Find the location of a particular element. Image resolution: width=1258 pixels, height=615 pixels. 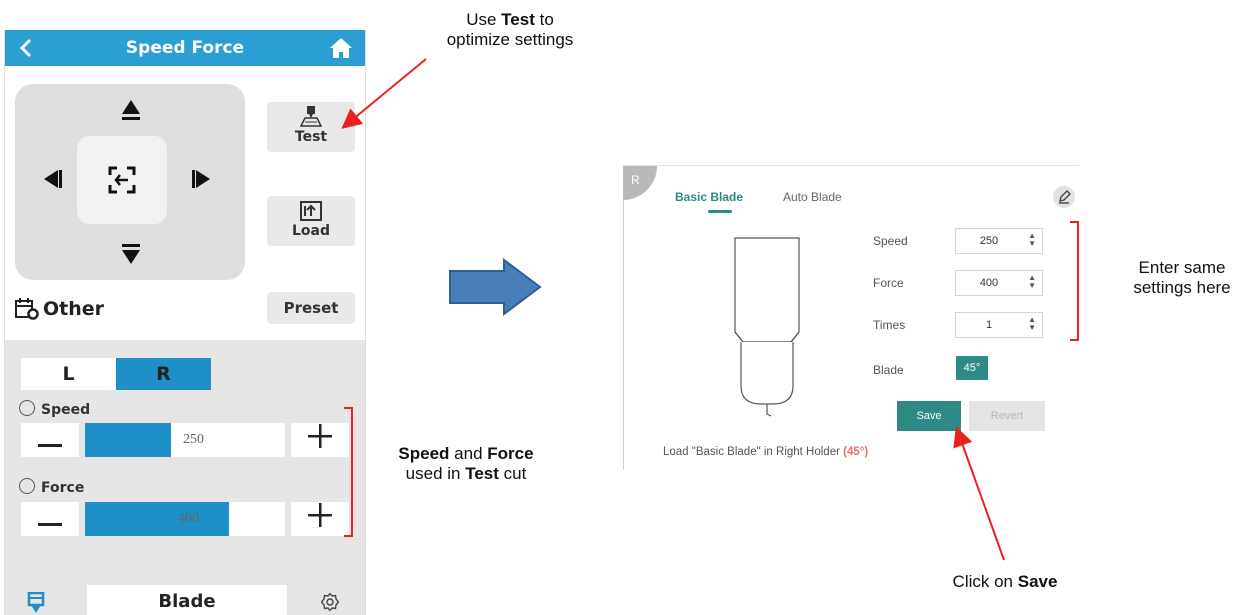

settings-bracket is located at coordinates (1074, 281).